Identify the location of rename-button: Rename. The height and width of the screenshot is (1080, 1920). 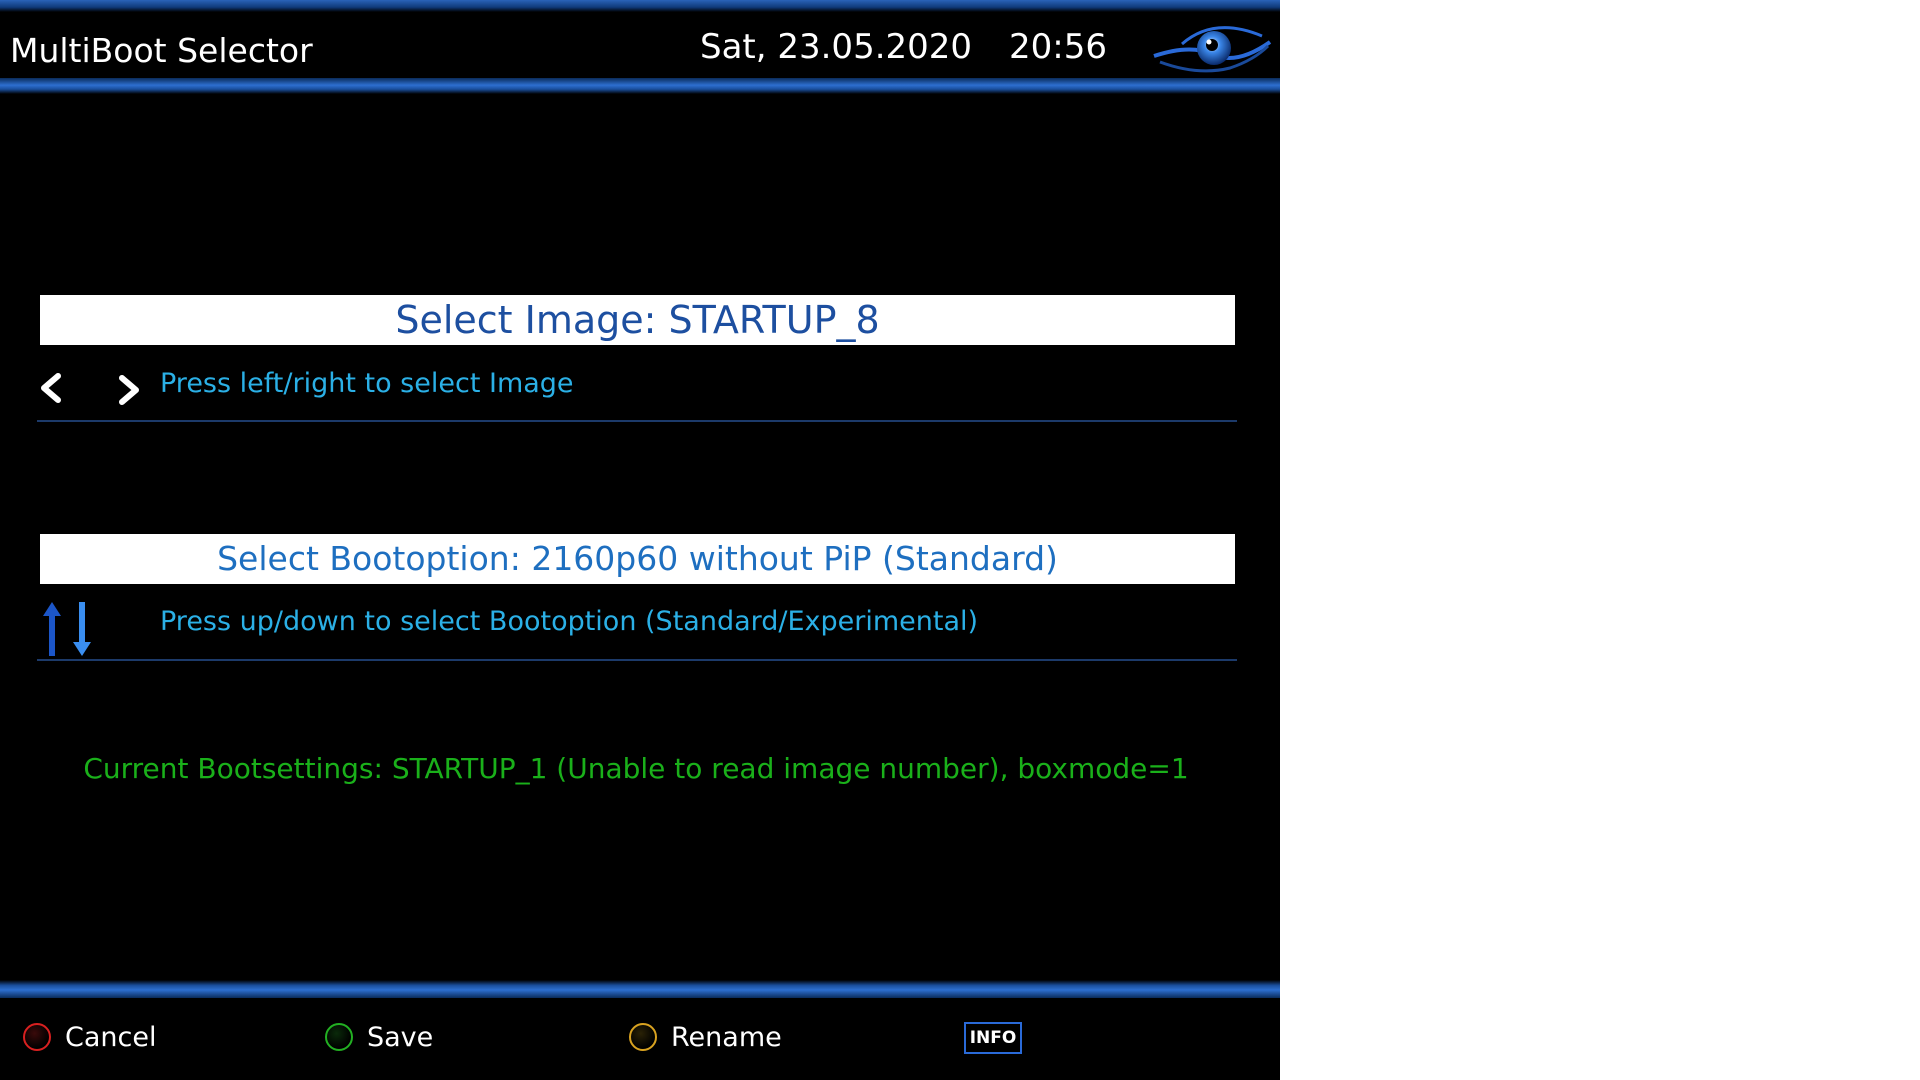
(705, 1037).